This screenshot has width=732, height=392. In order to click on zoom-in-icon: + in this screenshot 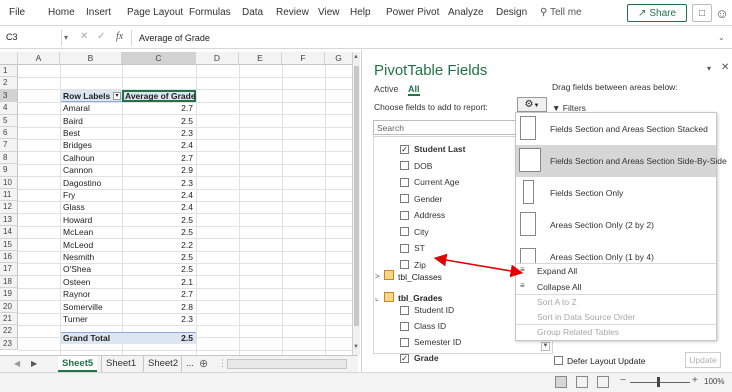, I will do `click(695, 380)`.